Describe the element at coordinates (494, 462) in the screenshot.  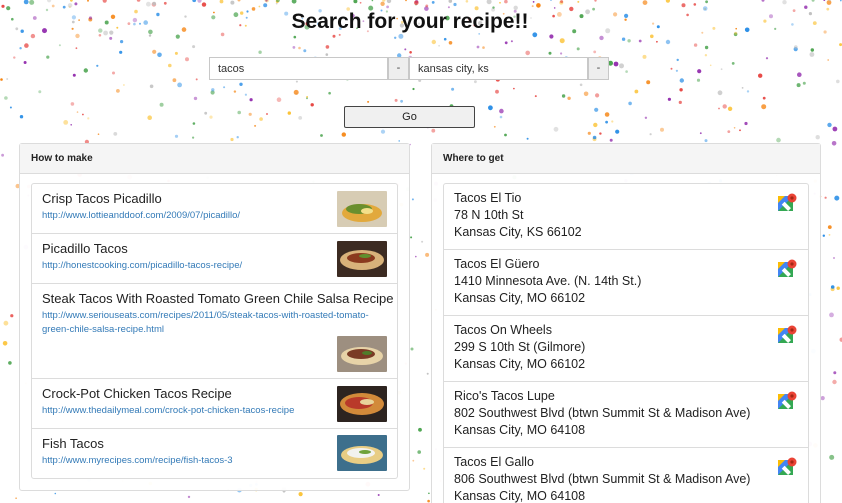
I see `place-name: Tacos El Gallo` at that location.